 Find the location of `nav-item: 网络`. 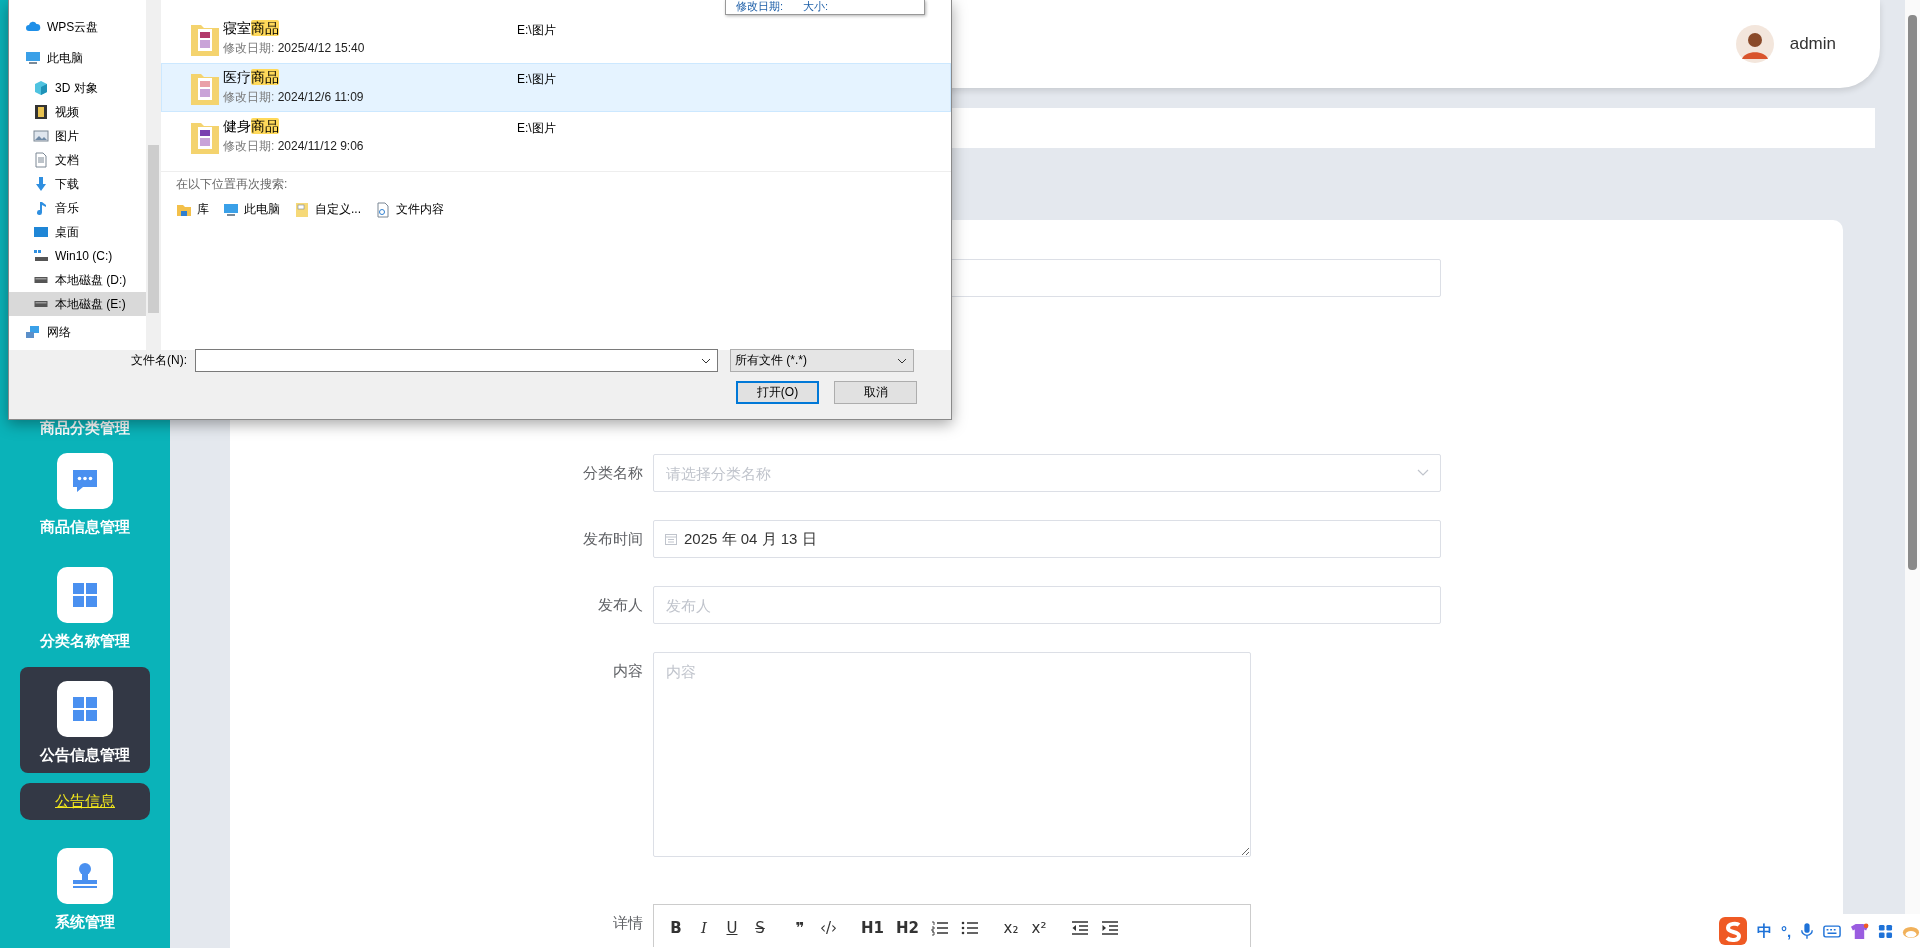

nav-item: 网络 is located at coordinates (77, 332).